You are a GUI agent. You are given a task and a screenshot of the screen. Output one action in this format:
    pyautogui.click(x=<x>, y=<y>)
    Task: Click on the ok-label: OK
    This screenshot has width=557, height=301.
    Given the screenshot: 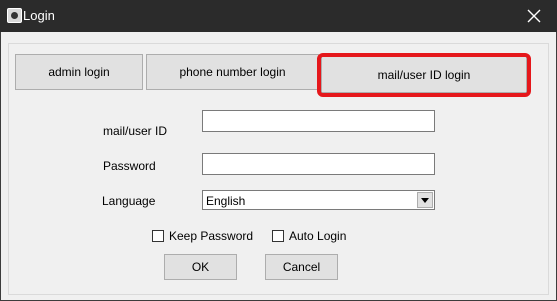 What is the action you would take?
    pyautogui.click(x=200, y=267)
    